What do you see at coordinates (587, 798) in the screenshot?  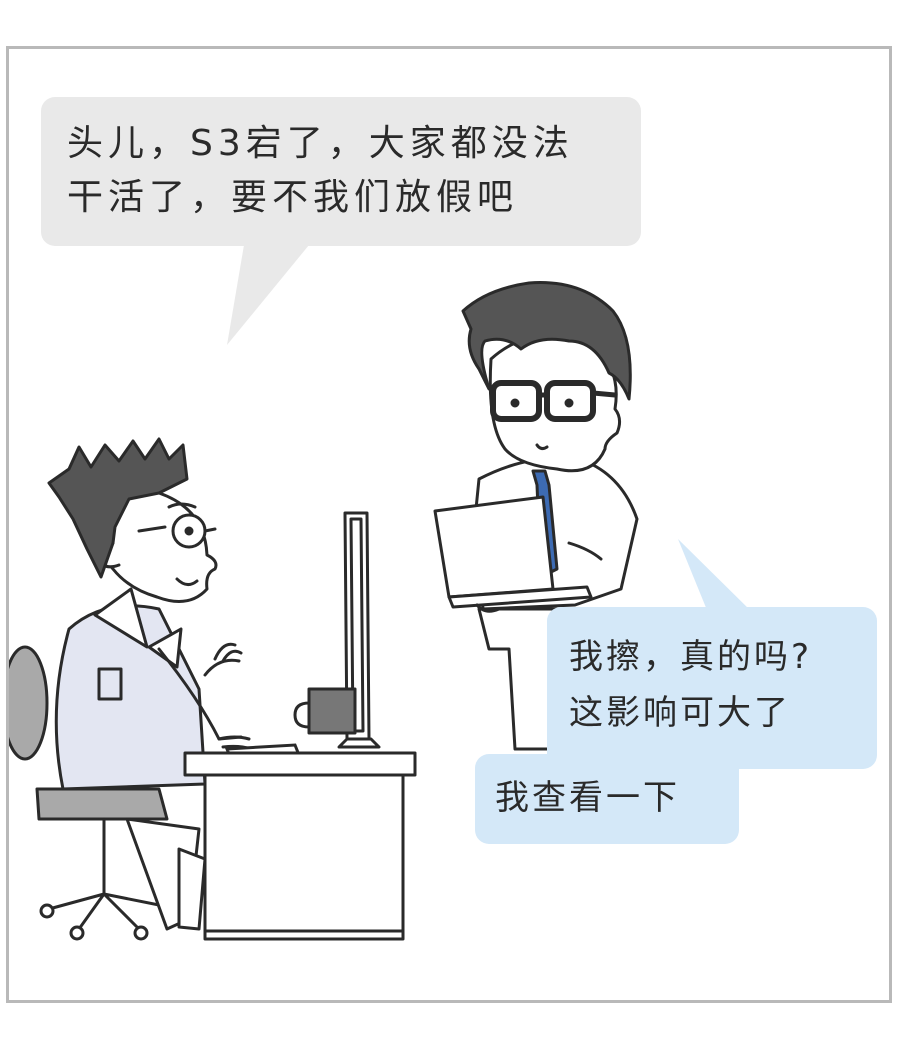 I see `speech-line: 我查看一下` at bounding box center [587, 798].